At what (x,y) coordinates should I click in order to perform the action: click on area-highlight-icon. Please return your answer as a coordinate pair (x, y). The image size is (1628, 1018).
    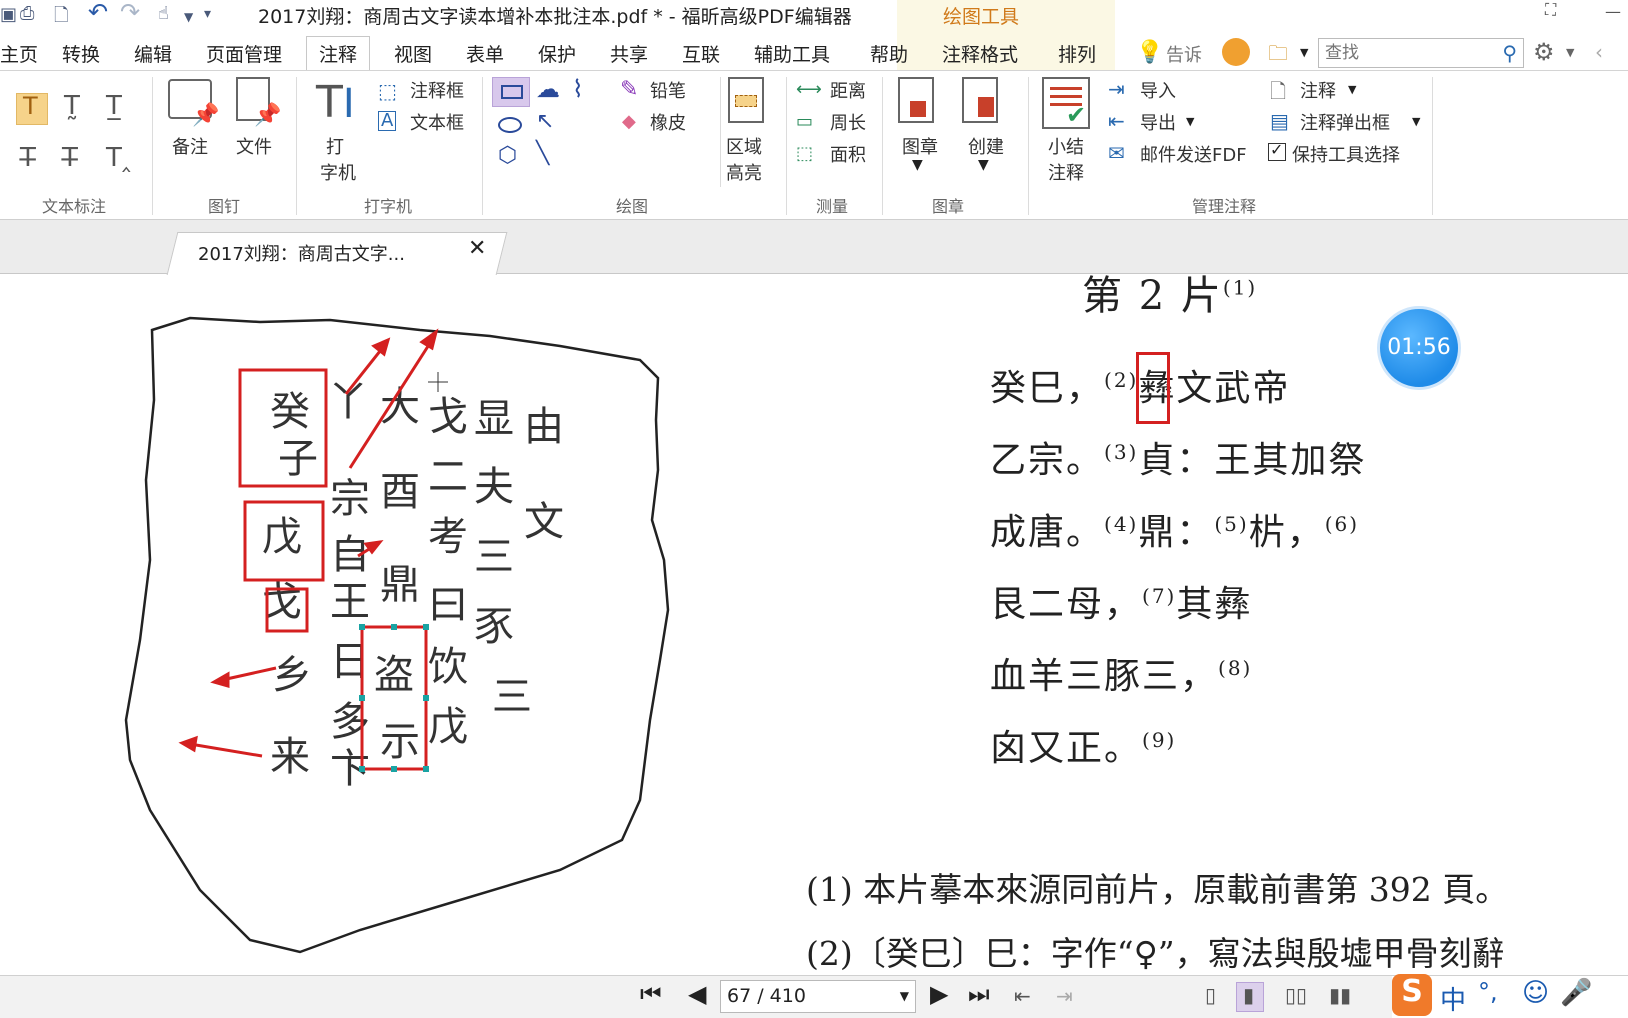
    Looking at the image, I should click on (746, 100).